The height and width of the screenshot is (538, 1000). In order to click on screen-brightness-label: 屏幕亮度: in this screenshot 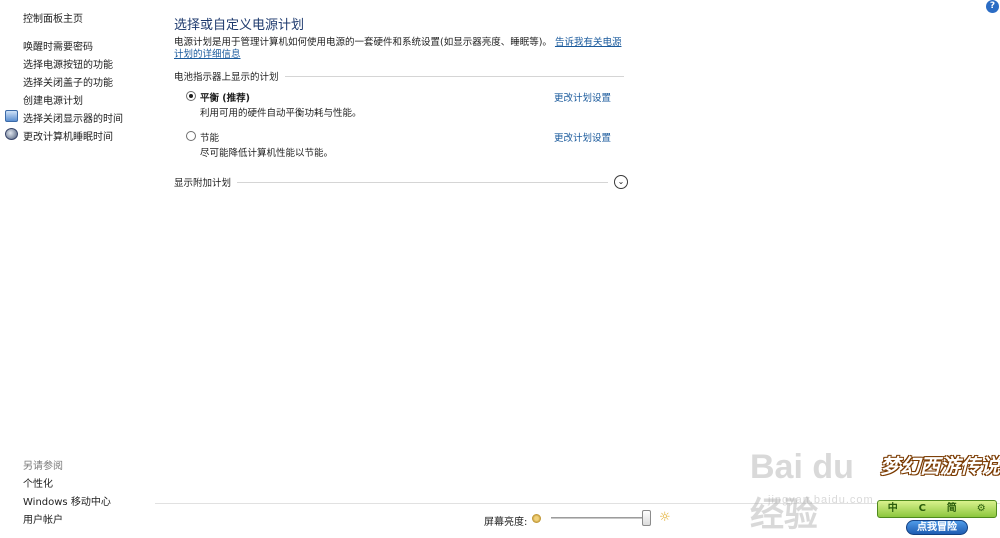, I will do `click(506, 522)`.